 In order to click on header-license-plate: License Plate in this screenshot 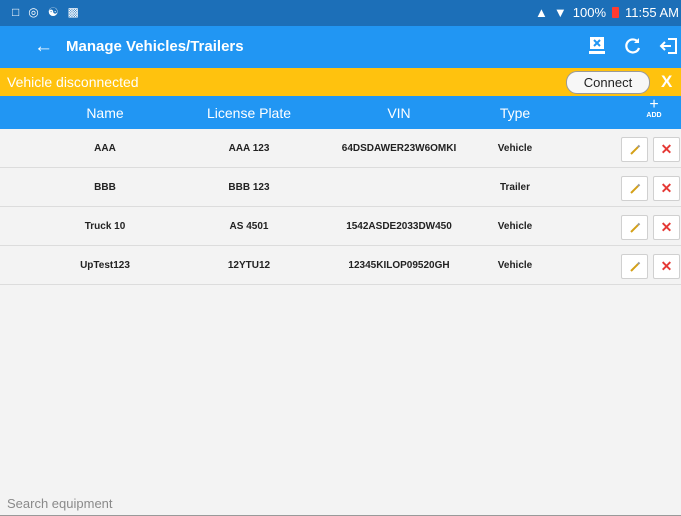, I will do `click(249, 113)`.